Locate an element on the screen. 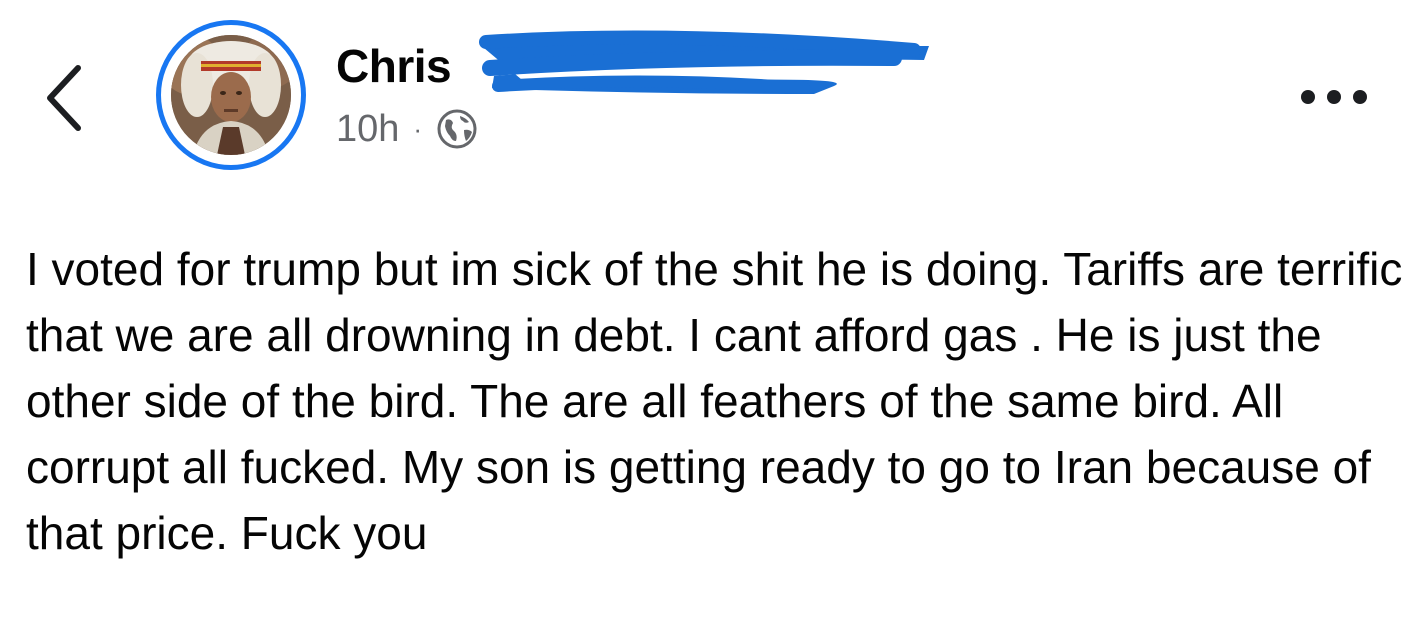 This screenshot has height=643, width=1418. chevron-left-icon is located at coordinates (64, 98).